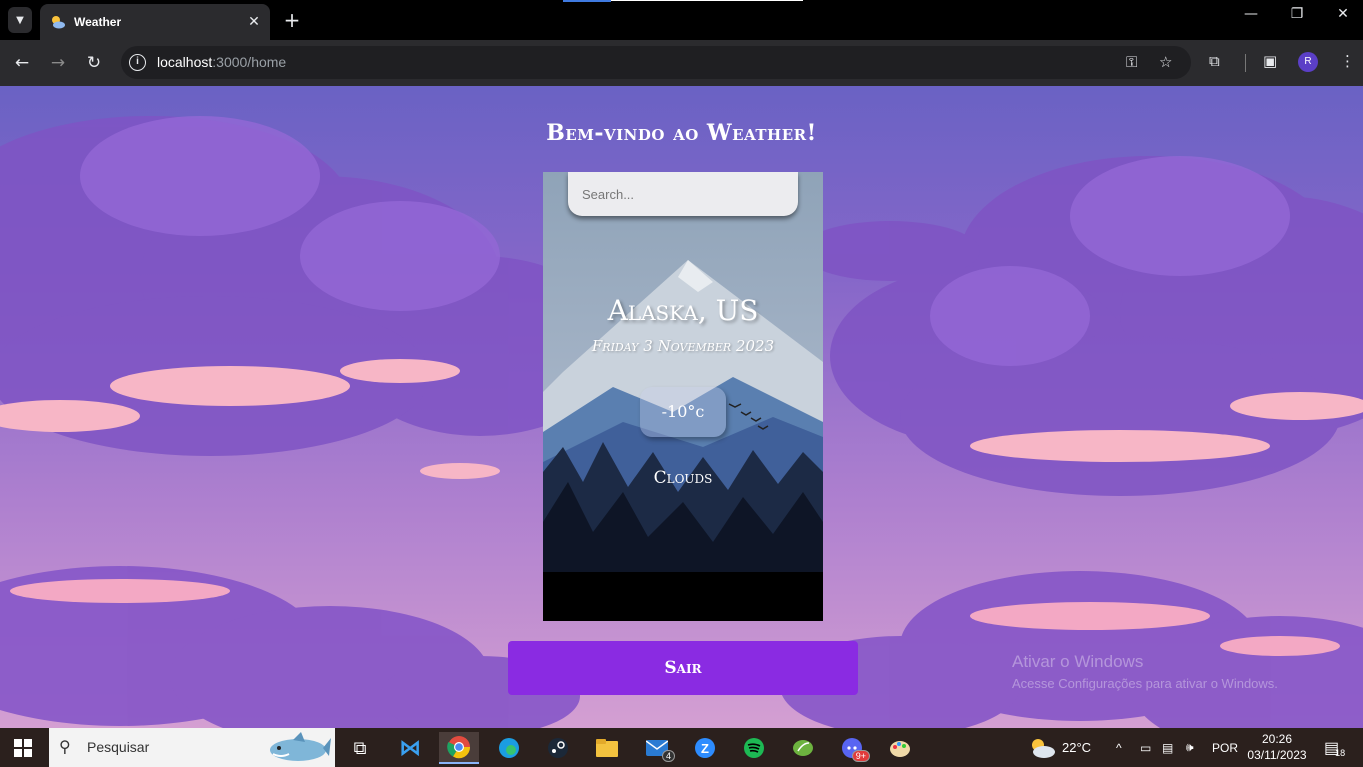 The height and width of the screenshot is (767, 1363). I want to click on edge-icon, so click(509, 748).